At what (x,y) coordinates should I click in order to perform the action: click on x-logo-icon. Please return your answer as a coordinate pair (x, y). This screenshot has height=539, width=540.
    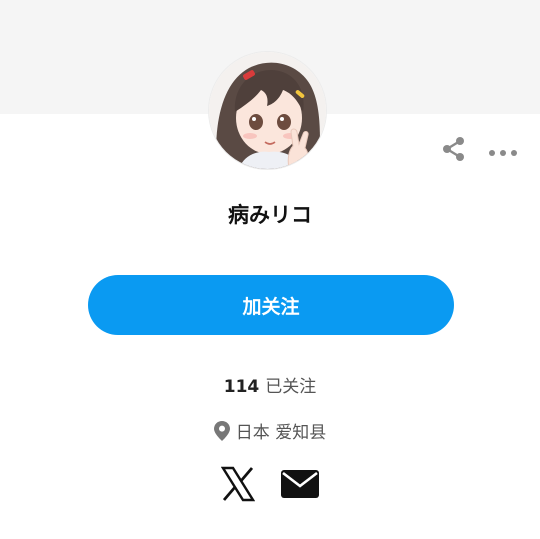
    Looking at the image, I should click on (238, 486).